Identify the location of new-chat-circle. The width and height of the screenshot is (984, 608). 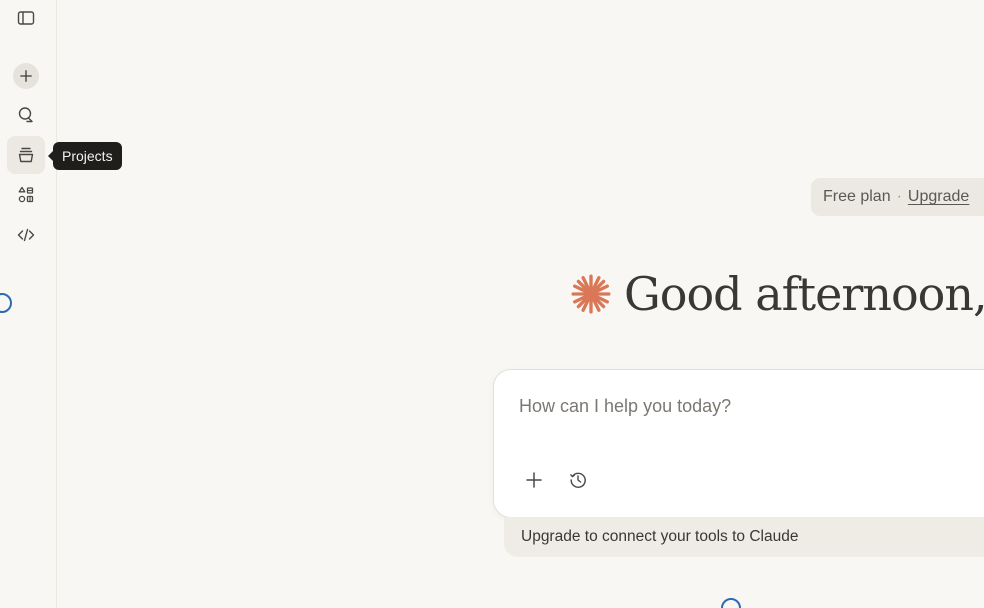
(26, 76).